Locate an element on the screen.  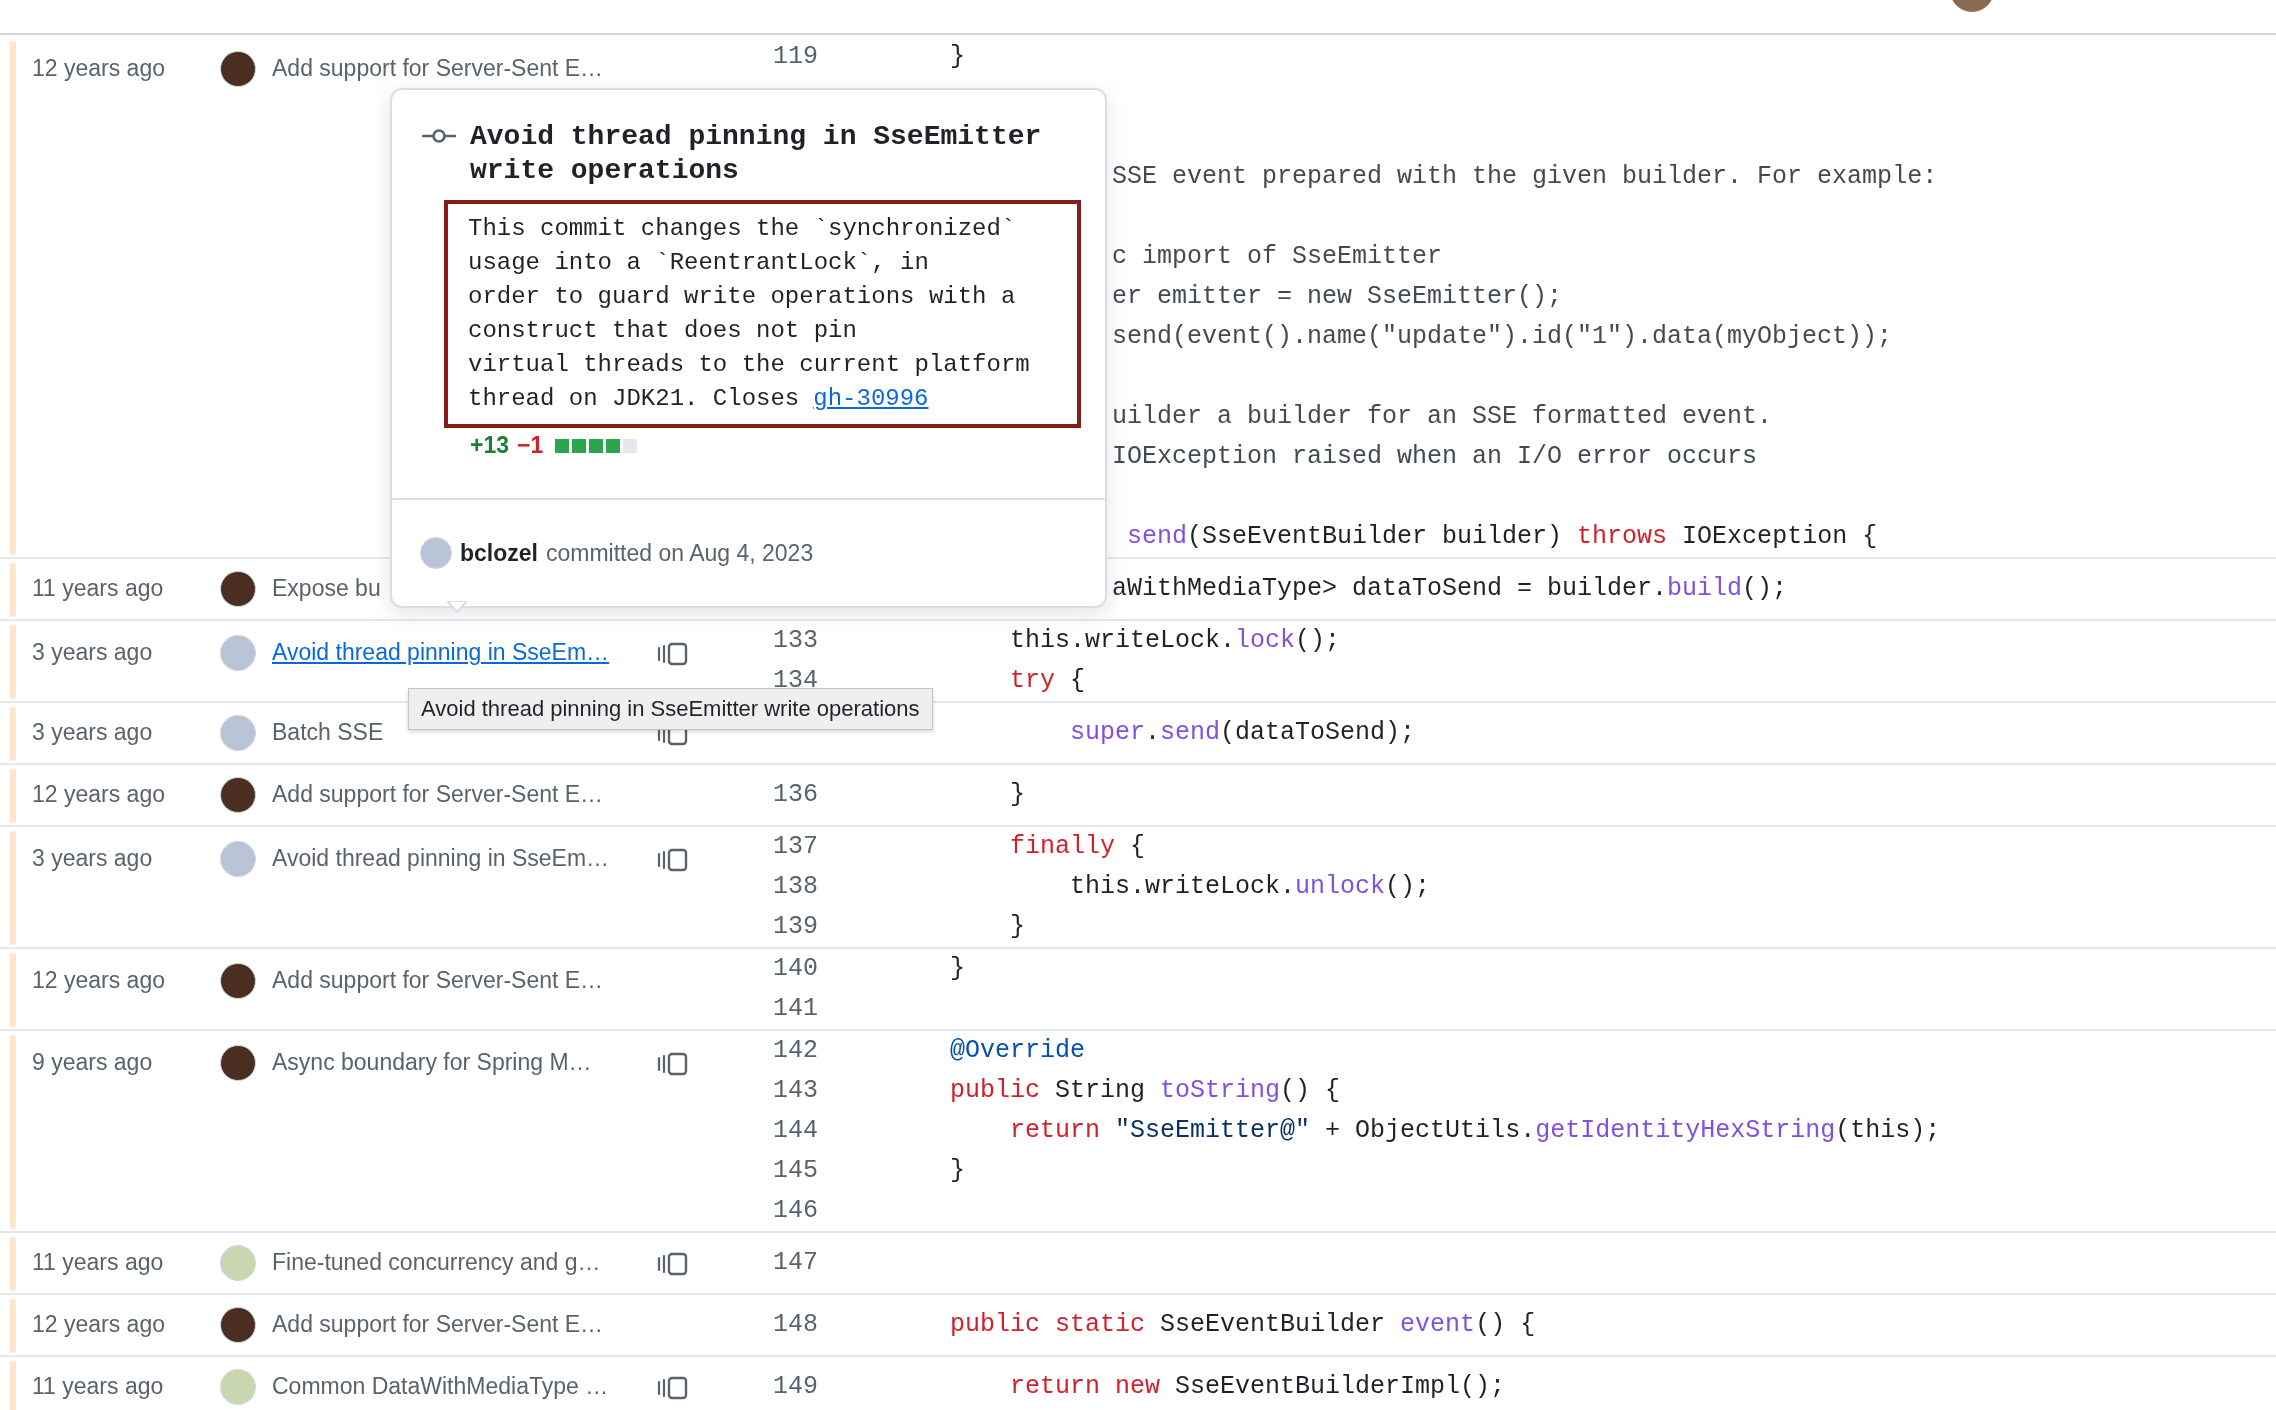
commit-date: committed on Aug 4, 2023 is located at coordinates (679, 553).